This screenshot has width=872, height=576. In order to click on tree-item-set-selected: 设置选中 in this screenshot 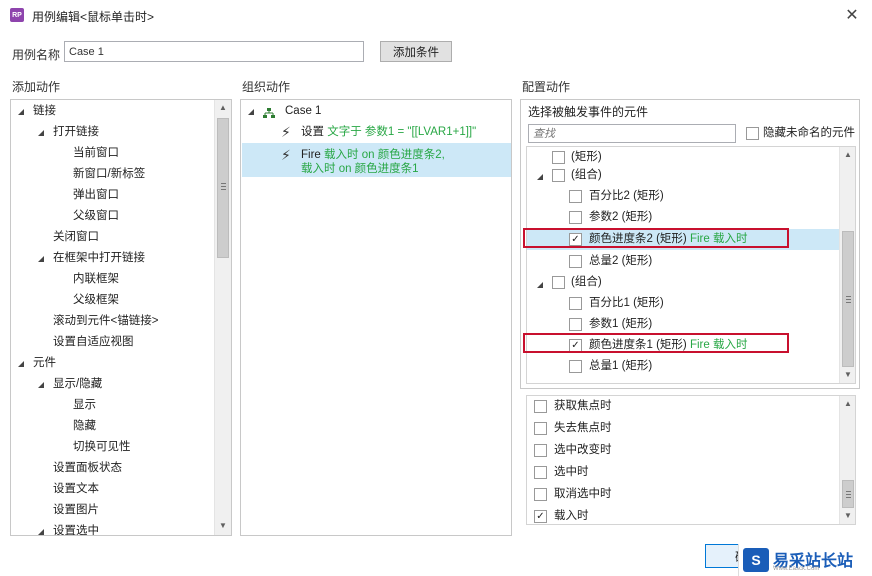, I will do `click(68, 528)`.